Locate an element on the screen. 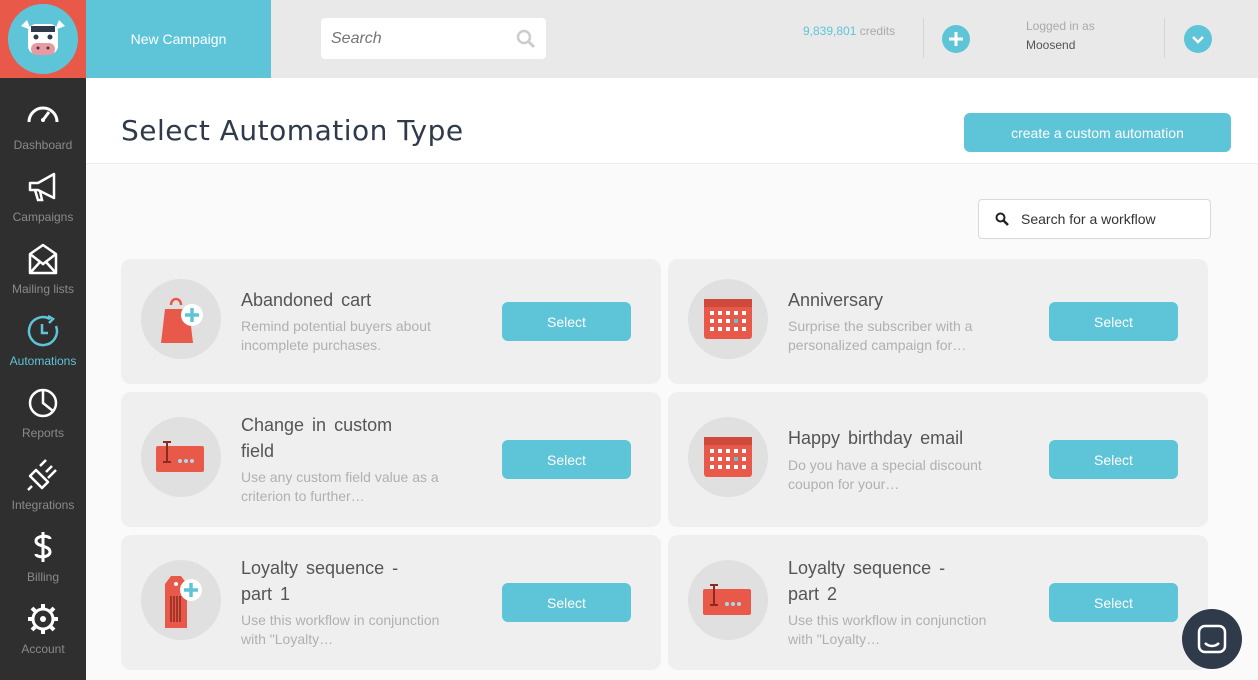 This screenshot has width=1258, height=680. new-campaign-button: New Campaign is located at coordinates (178, 39).